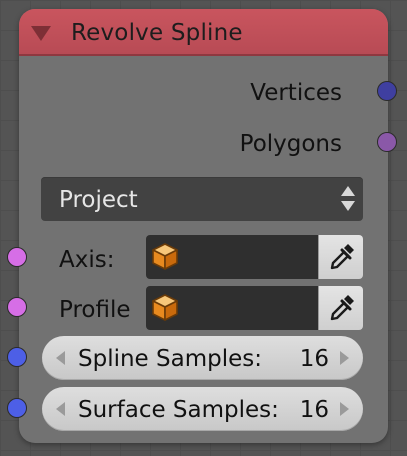  I want to click on node-header: Revolve Spline, so click(203, 32).